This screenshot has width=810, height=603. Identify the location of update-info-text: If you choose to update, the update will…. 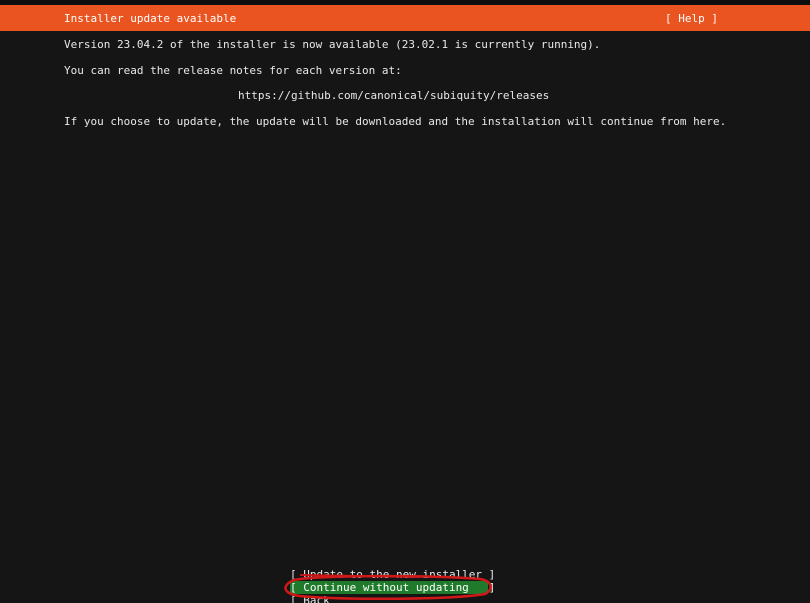
(395, 121).